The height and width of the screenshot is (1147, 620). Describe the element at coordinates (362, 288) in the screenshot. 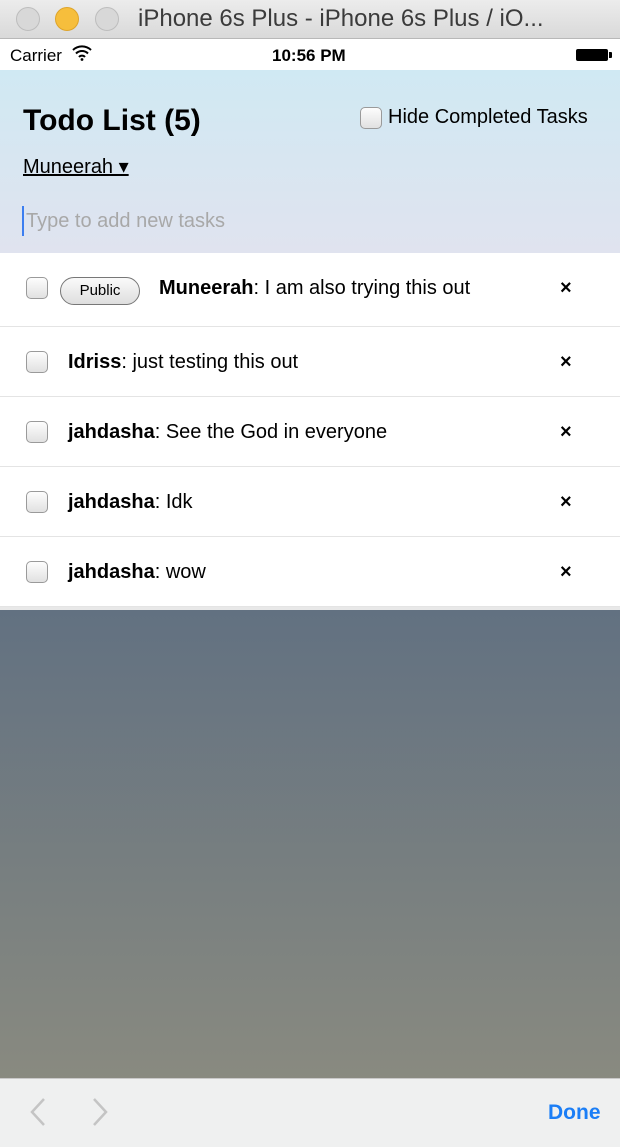

I see `task-description: : I am also trying this out` at that location.